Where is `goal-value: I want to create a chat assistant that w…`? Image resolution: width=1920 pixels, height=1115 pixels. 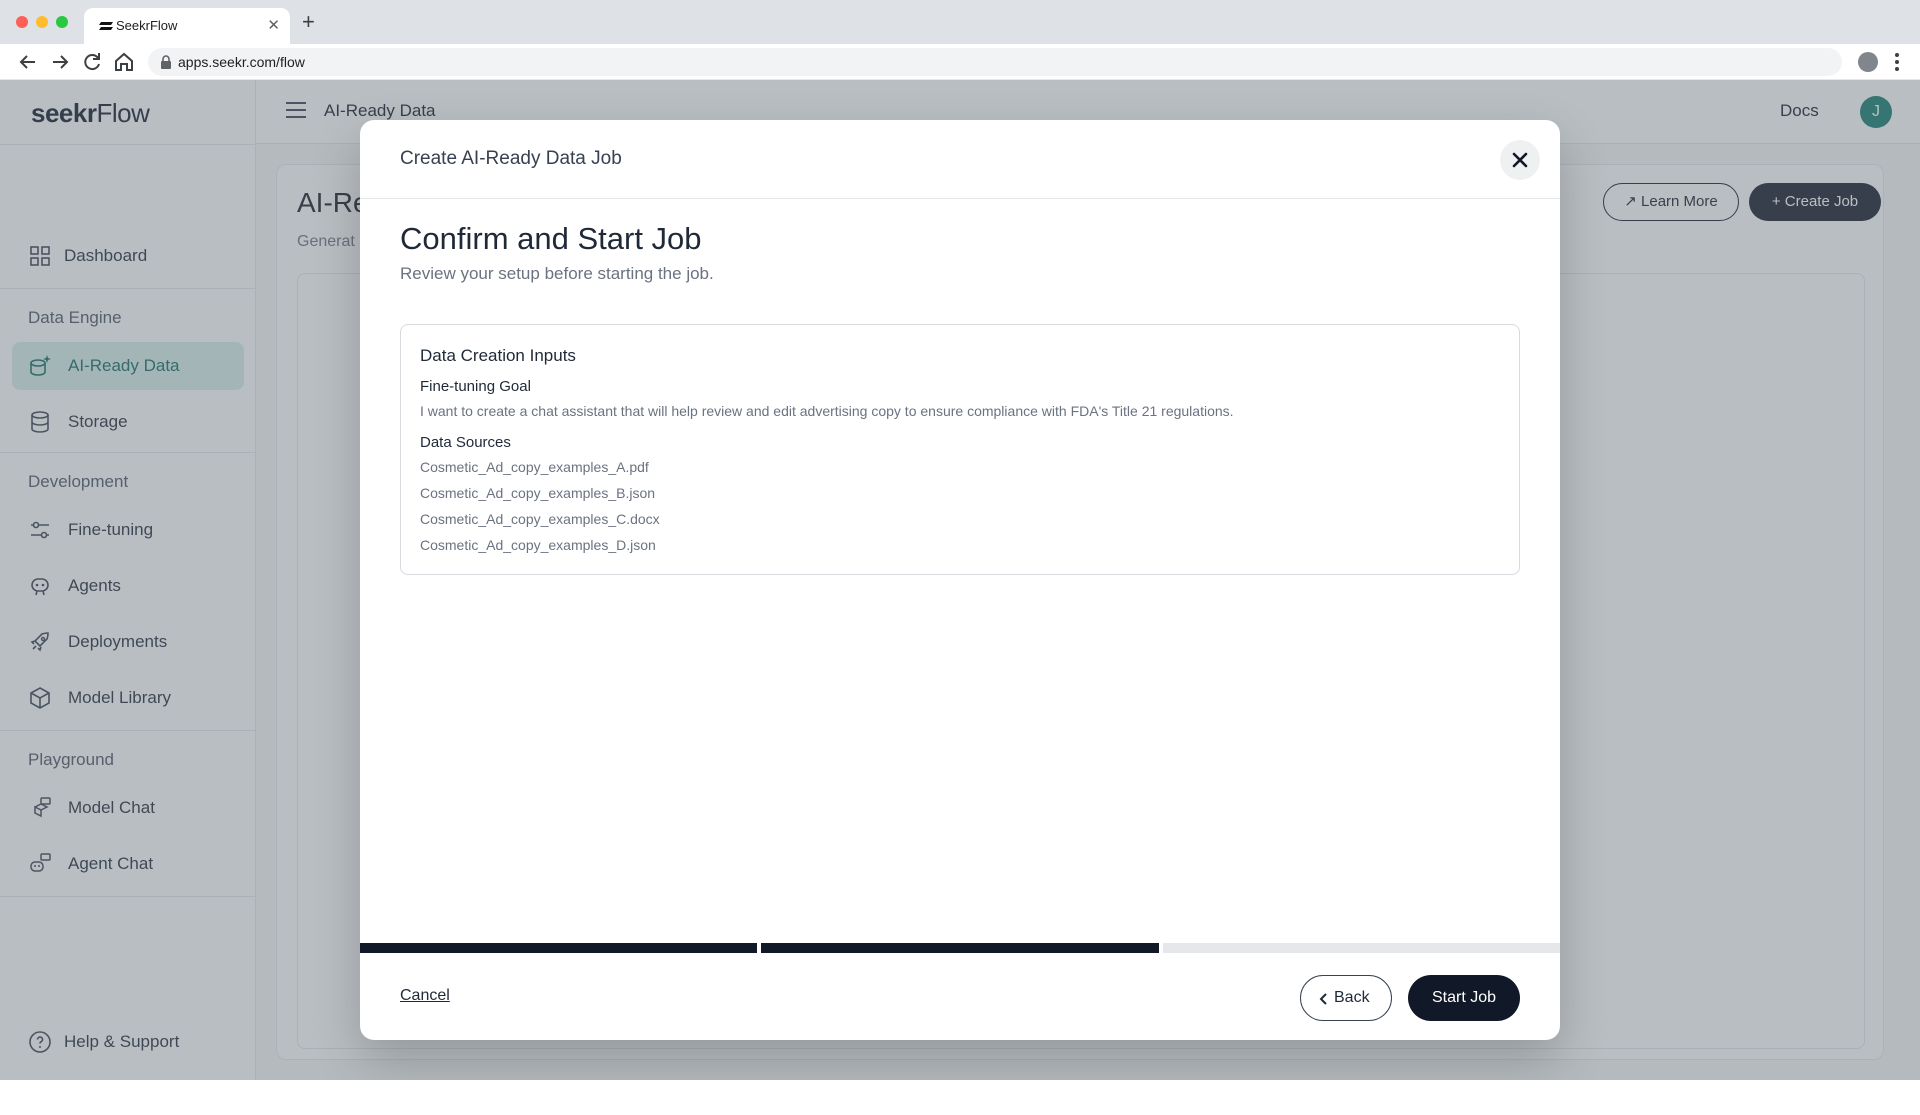
goal-value: I want to create a chat assistant that w… is located at coordinates (827, 411).